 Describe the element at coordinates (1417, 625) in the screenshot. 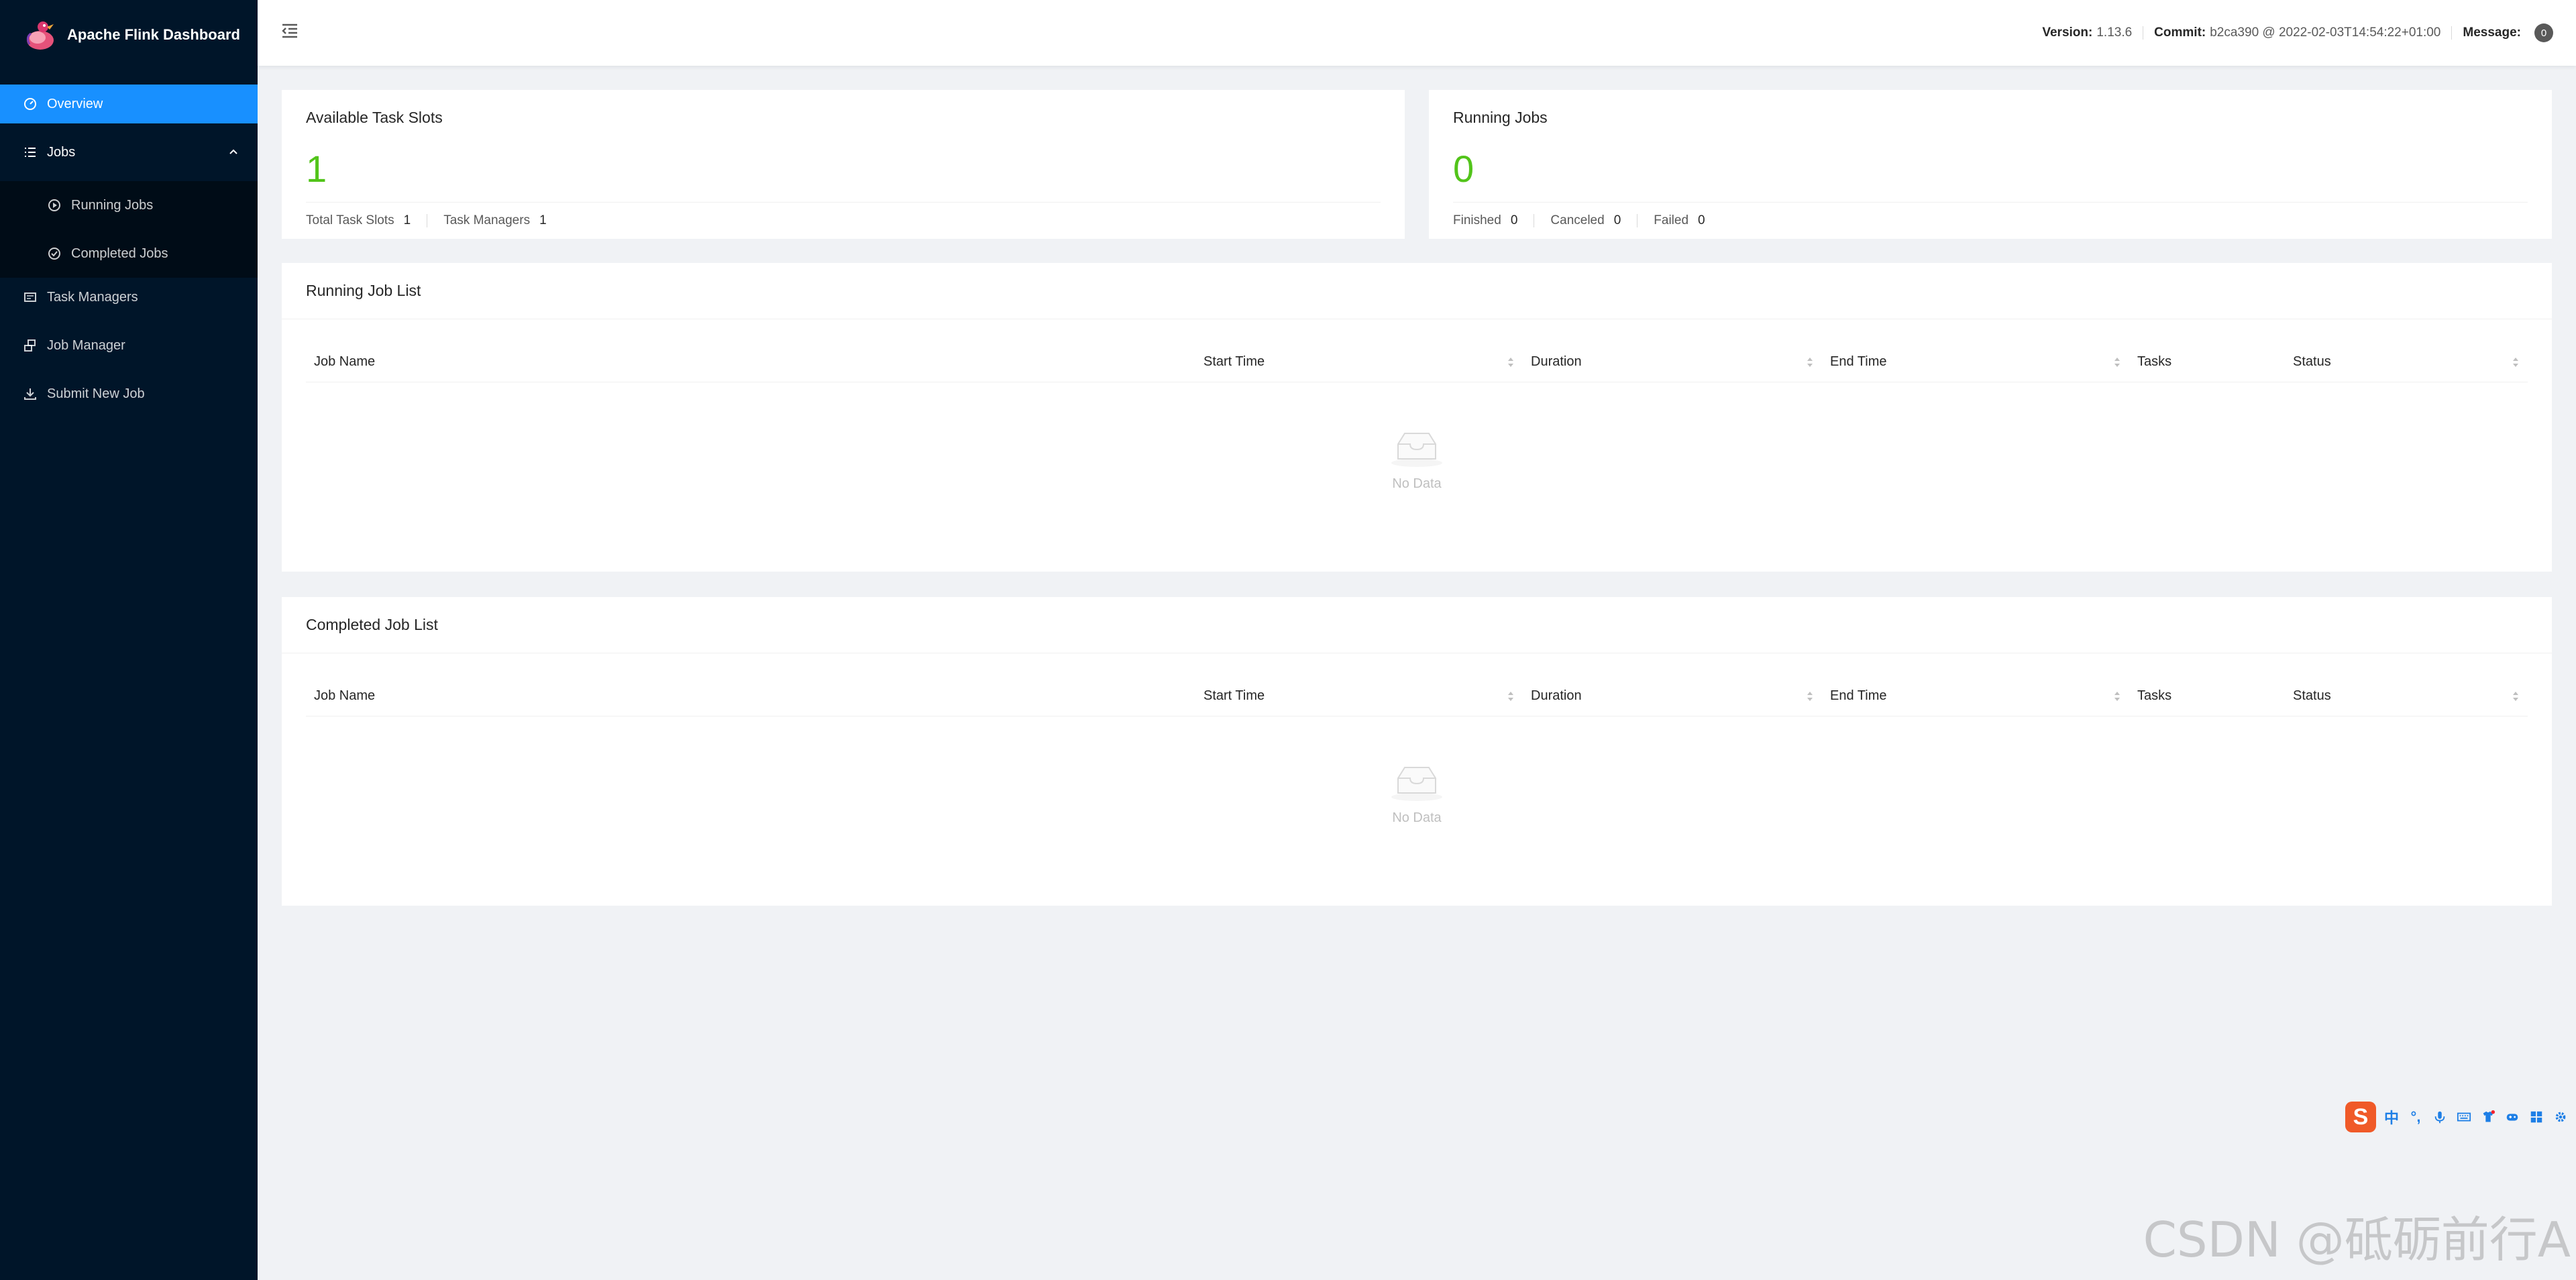

I see `card-title: Completed Job List` at that location.